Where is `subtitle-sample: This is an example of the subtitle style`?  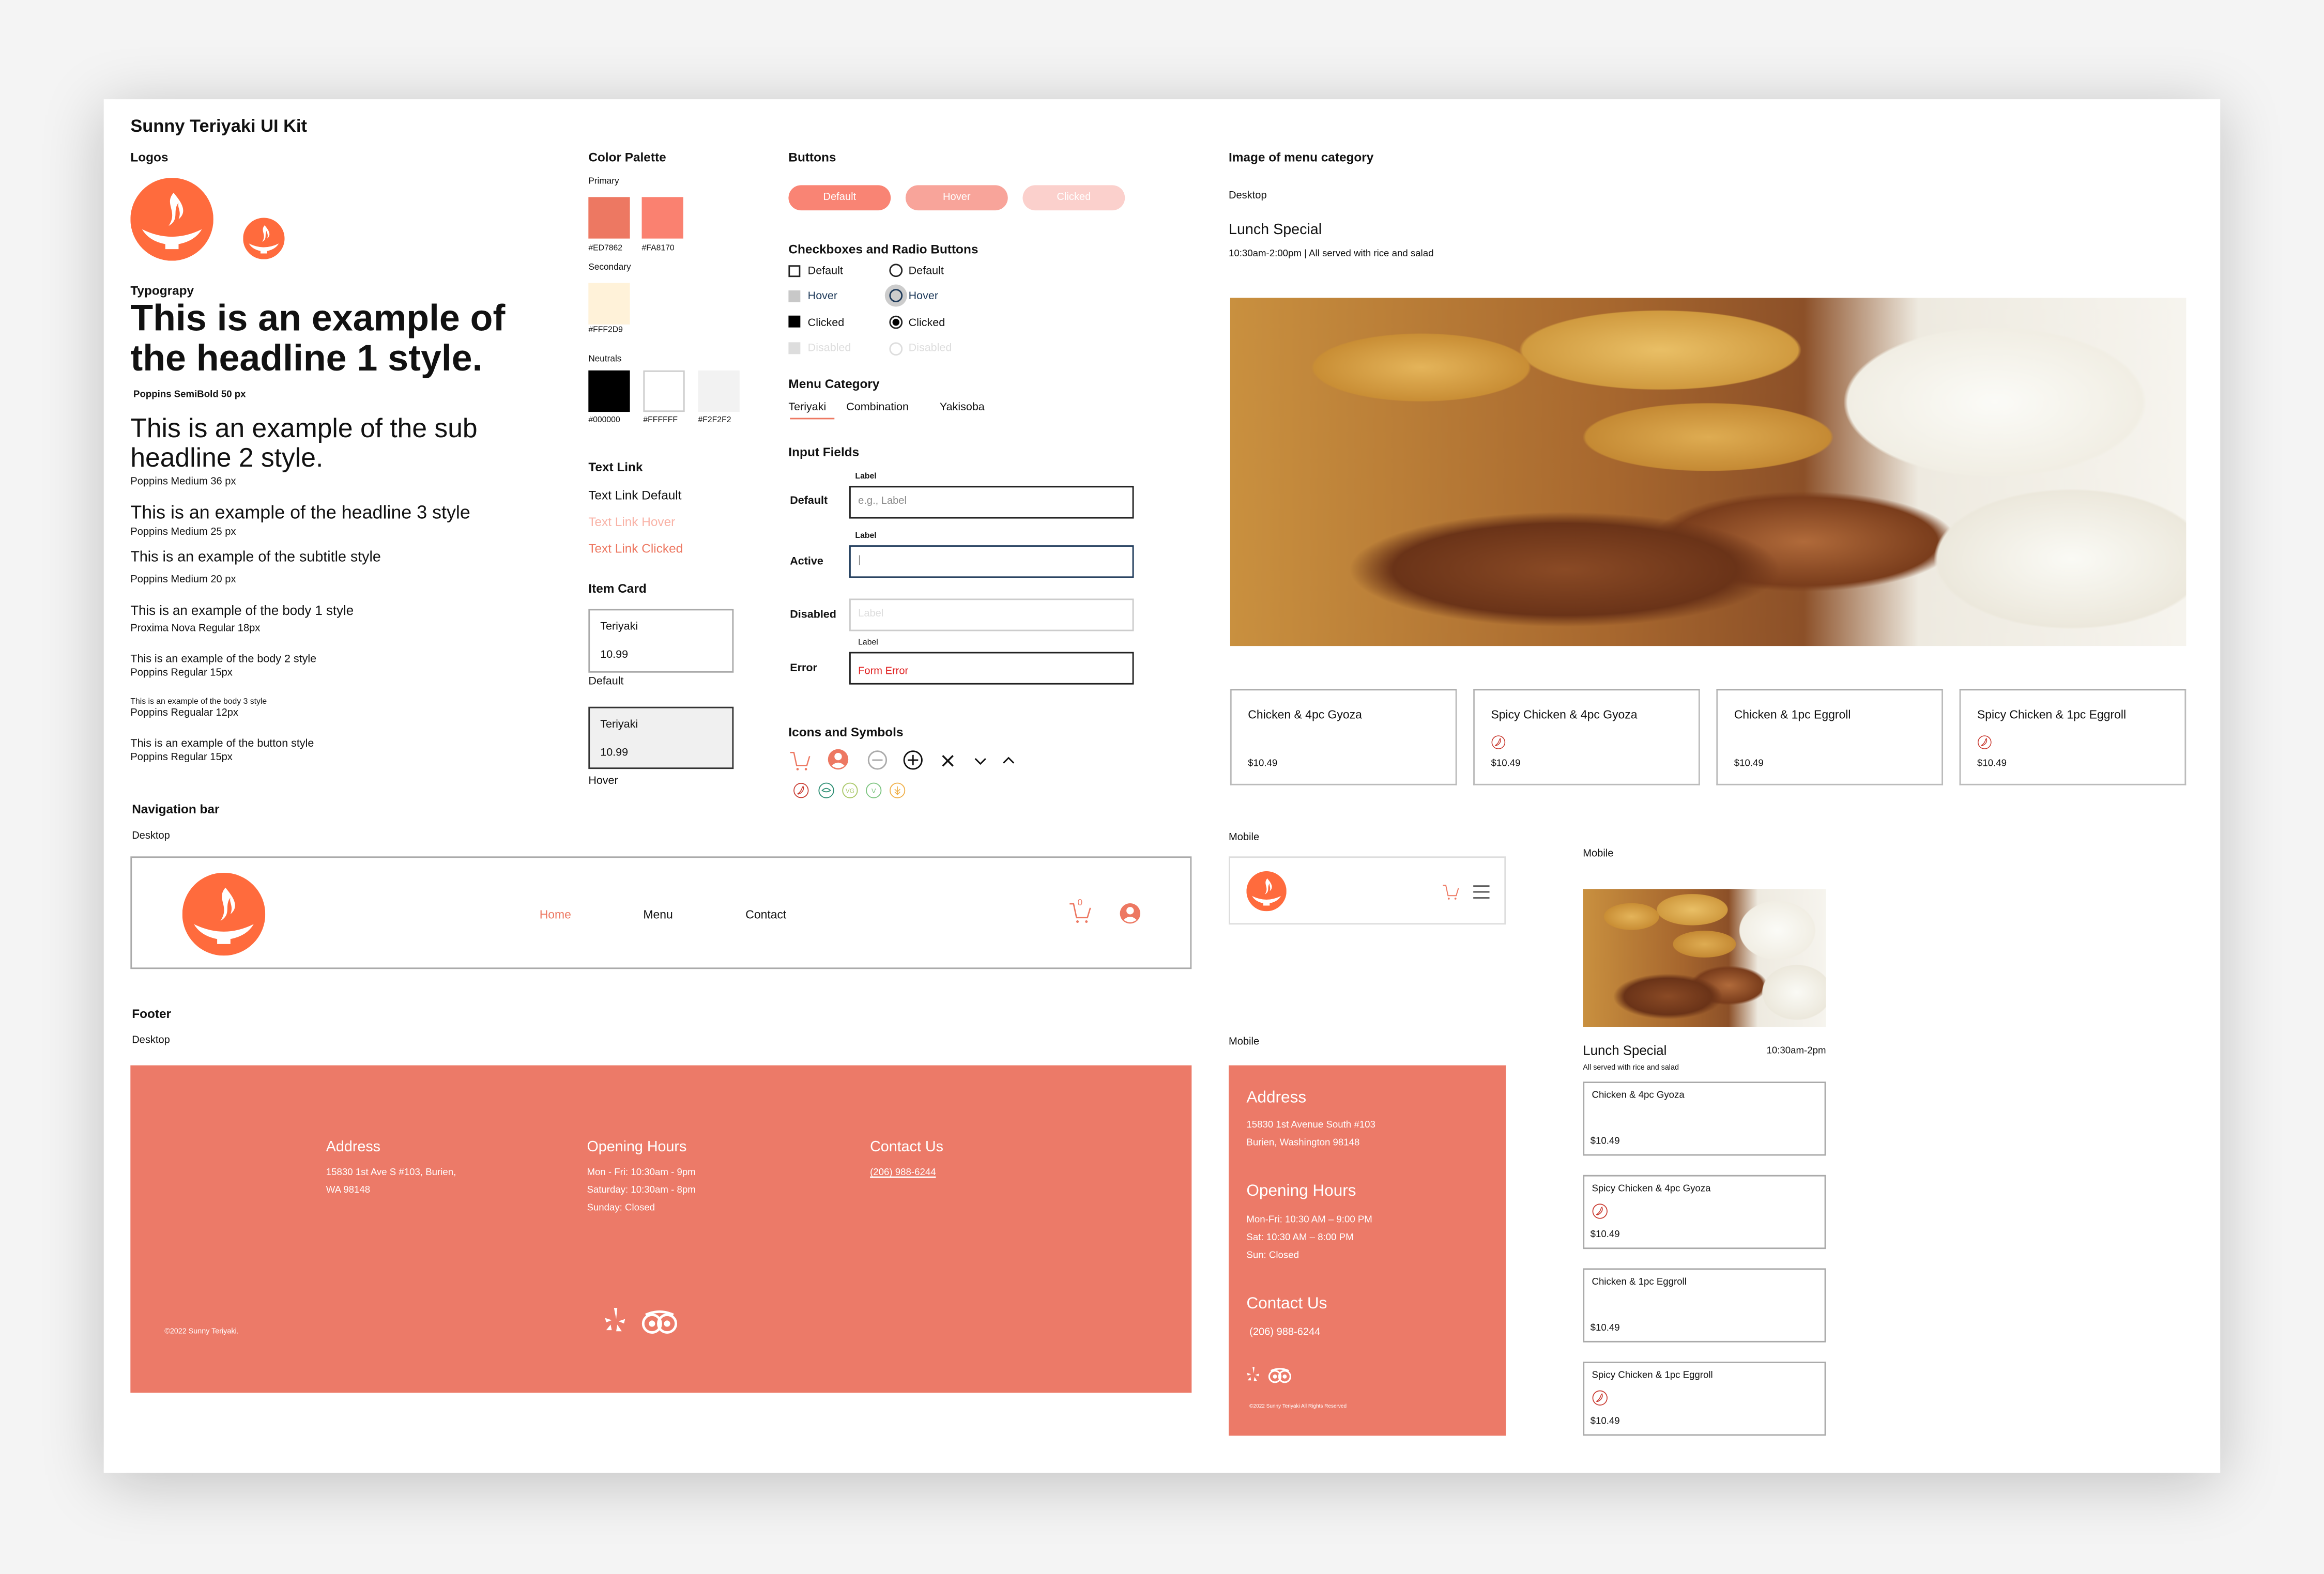 subtitle-sample: This is an example of the subtitle style is located at coordinates (256, 557).